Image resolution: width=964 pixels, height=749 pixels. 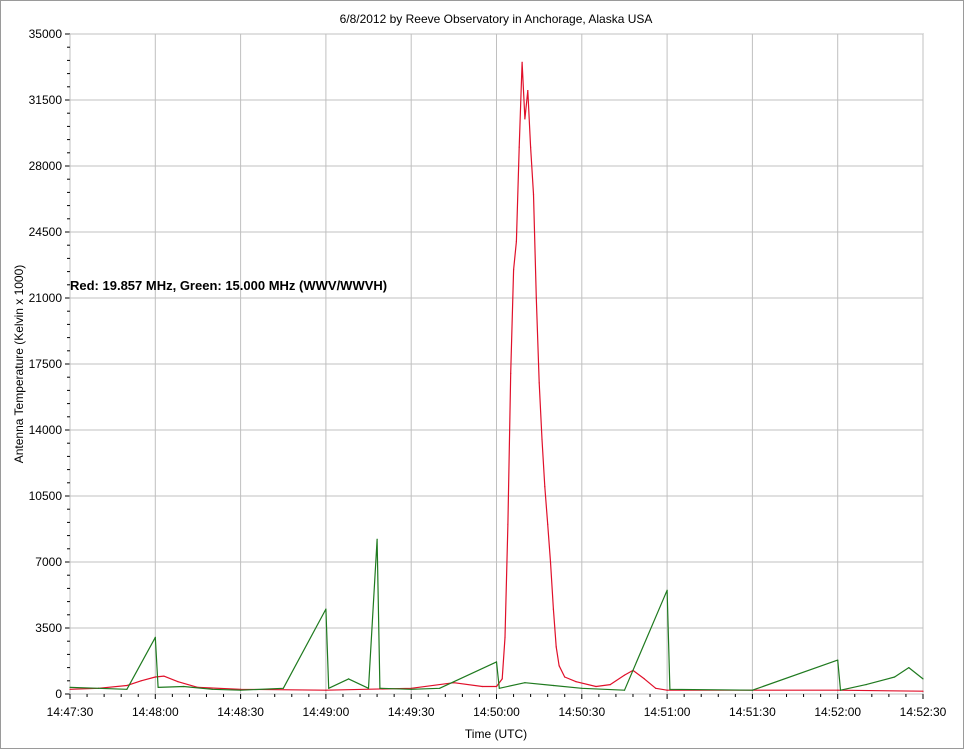 What do you see at coordinates (581, 712) in the screenshot?
I see `x-tick-label: 14:50:30` at bounding box center [581, 712].